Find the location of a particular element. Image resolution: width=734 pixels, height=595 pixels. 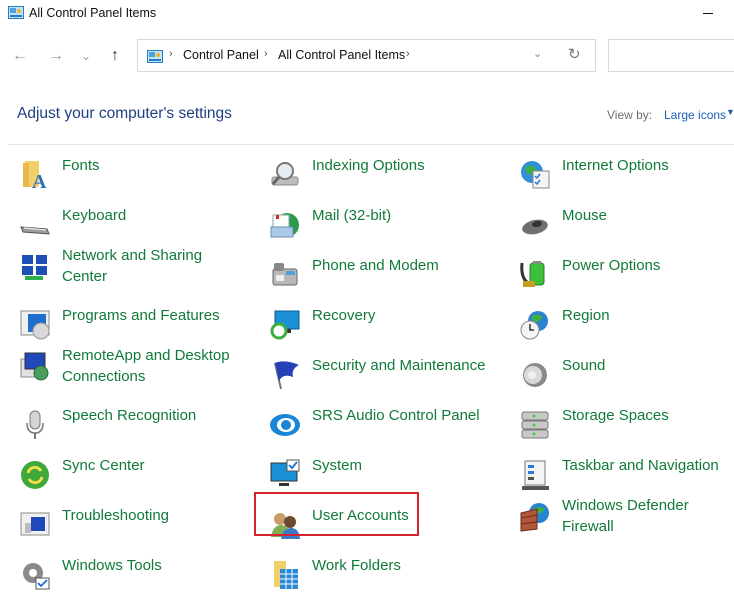

control-panel-item: Speech Recognition is located at coordinates (133, 425).